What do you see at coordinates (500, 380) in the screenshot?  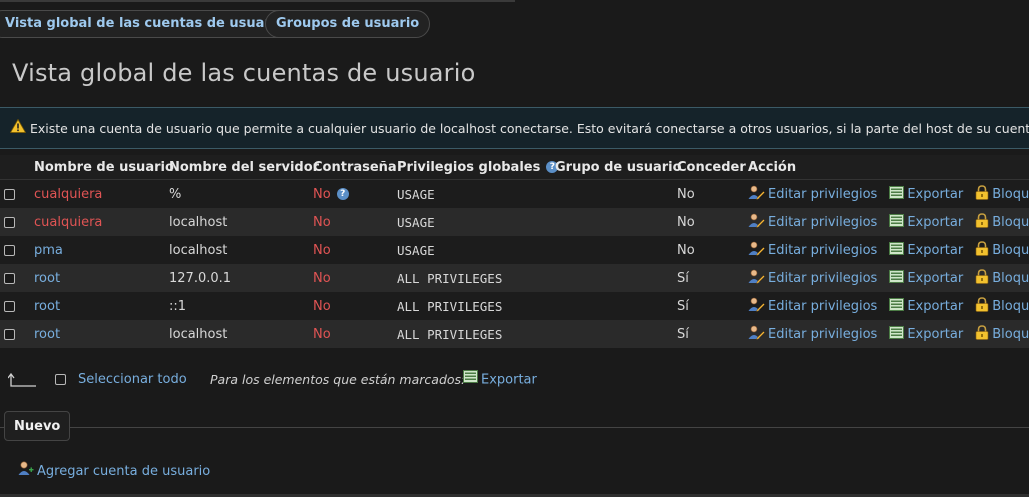 I see `export-selected-button: Exportar` at bounding box center [500, 380].